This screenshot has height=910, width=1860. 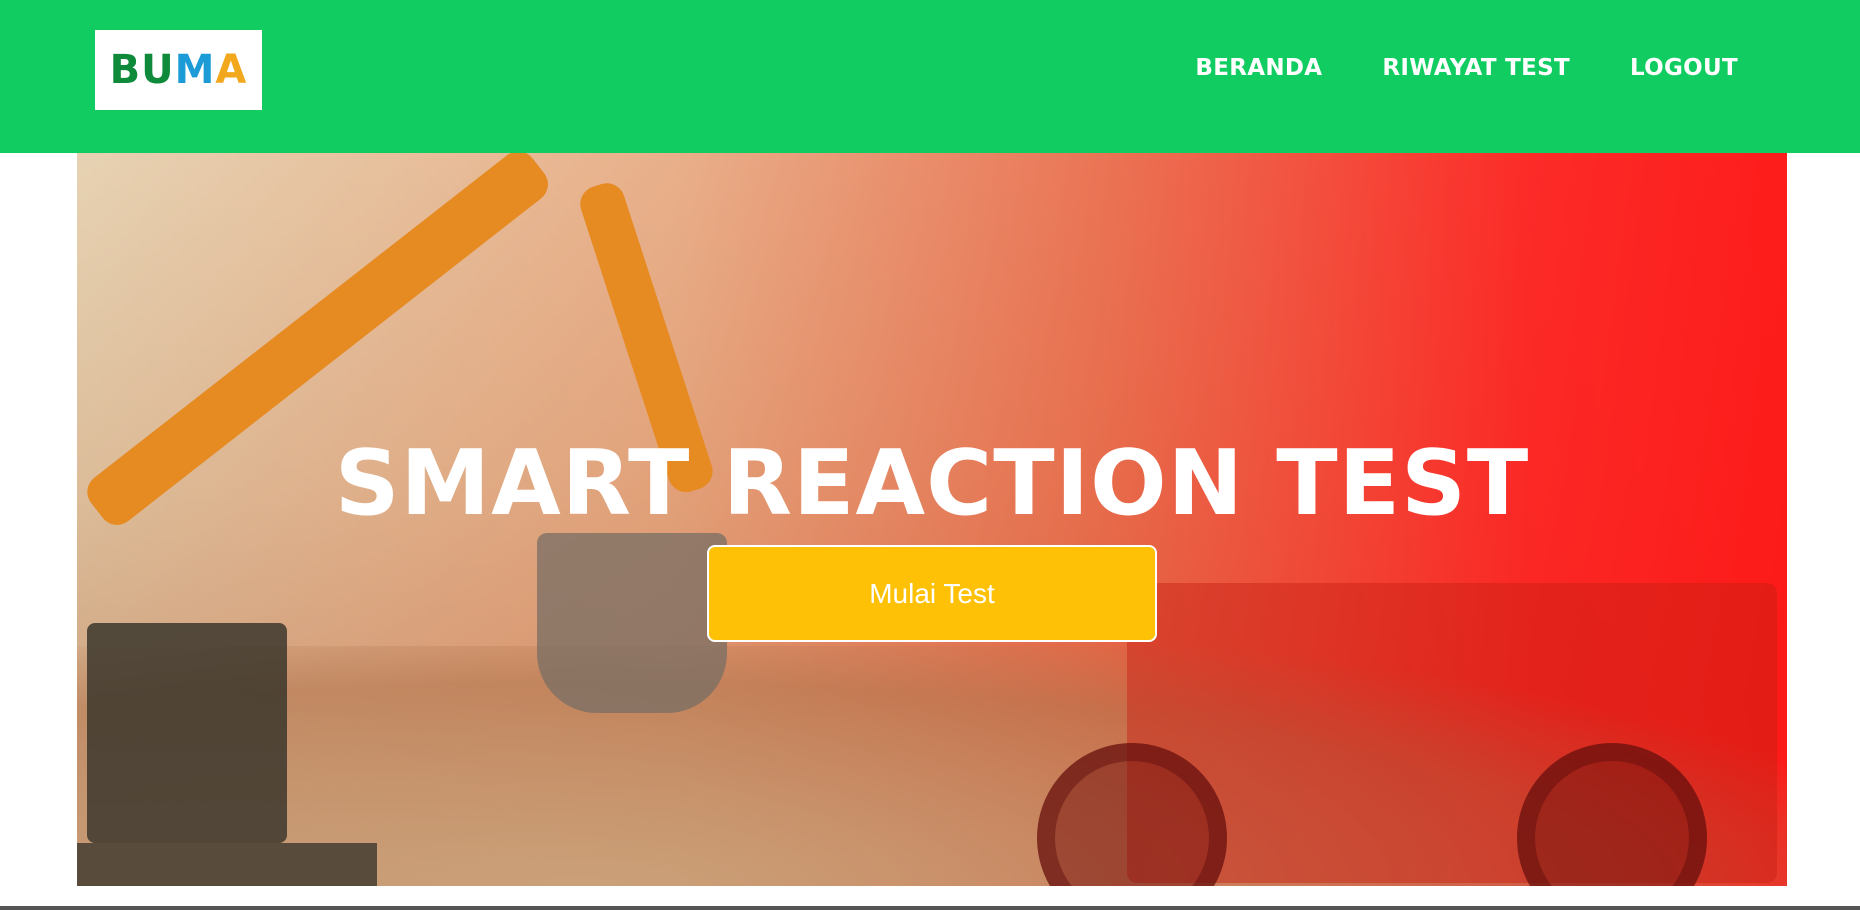 I want to click on logo-text-m: M, so click(x=195, y=70).